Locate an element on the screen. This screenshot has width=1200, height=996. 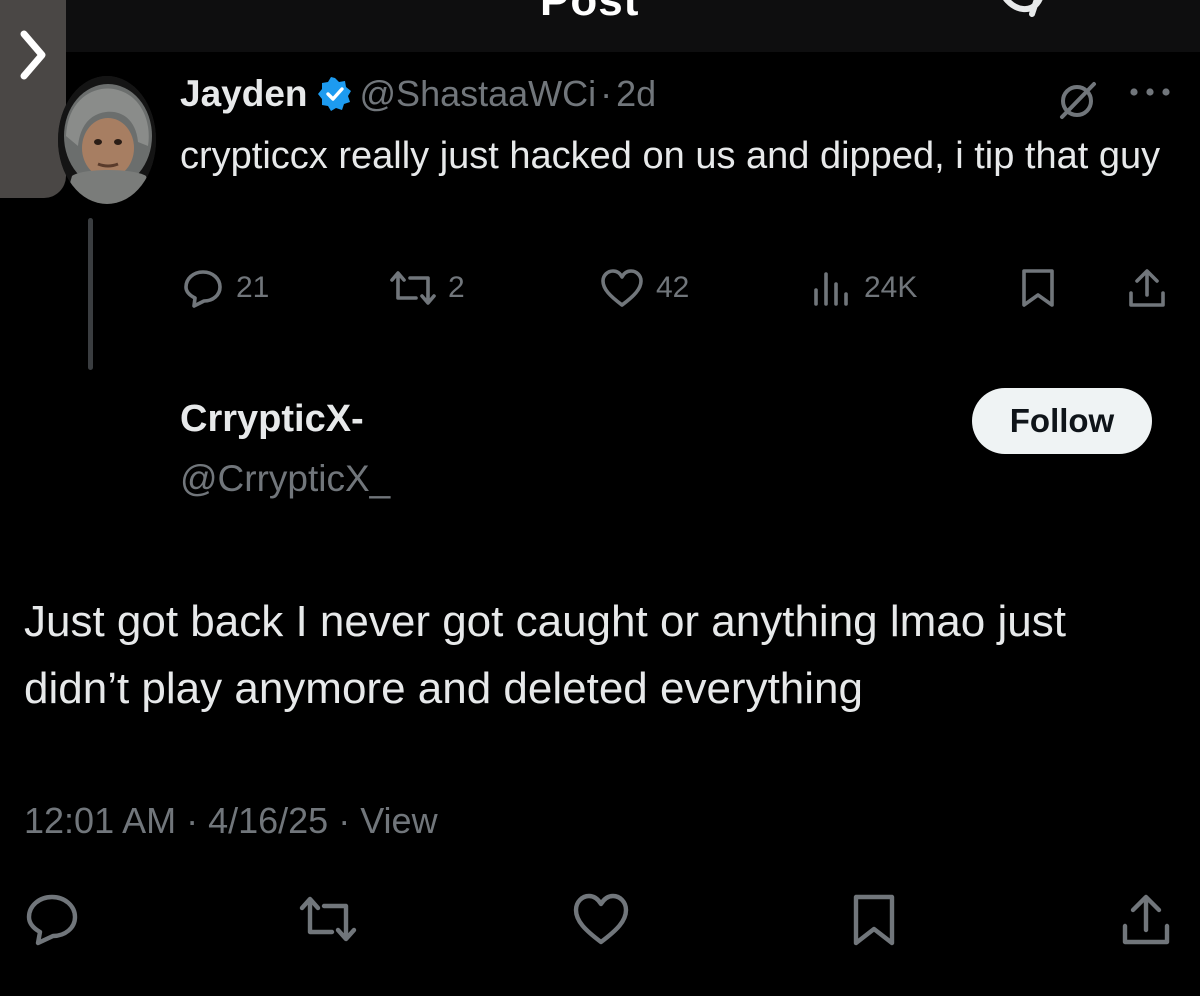
side-panel-tab is located at coordinates (33, 99).